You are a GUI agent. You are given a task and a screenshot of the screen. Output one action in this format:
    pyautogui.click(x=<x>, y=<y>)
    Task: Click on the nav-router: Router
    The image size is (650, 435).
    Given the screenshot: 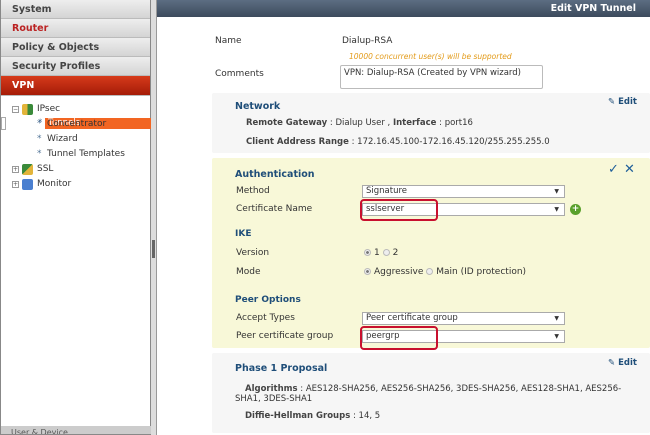 What is the action you would take?
    pyautogui.click(x=75, y=28)
    